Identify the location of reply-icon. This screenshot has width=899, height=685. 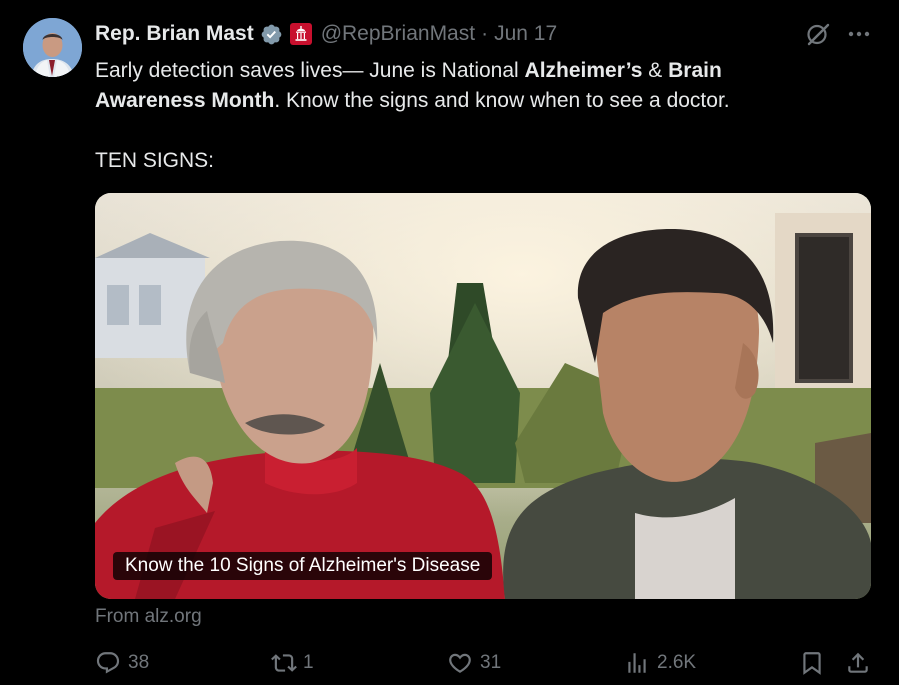
(108, 663).